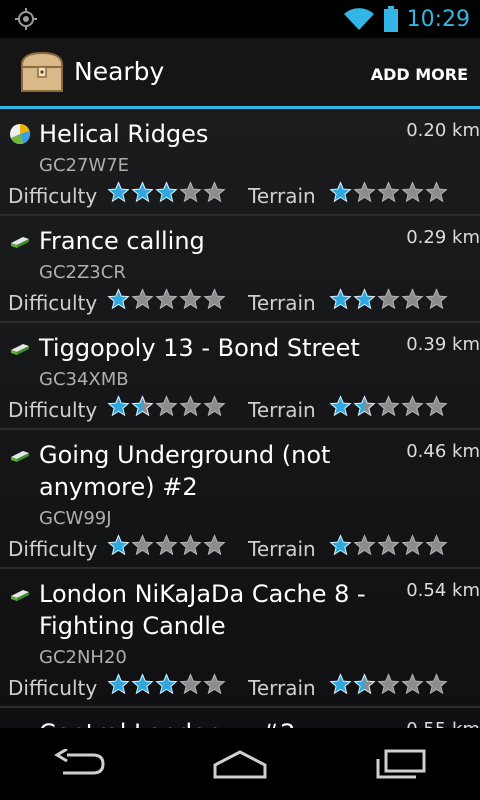  I want to click on cache-code: GC2Z3CR, so click(82, 272).